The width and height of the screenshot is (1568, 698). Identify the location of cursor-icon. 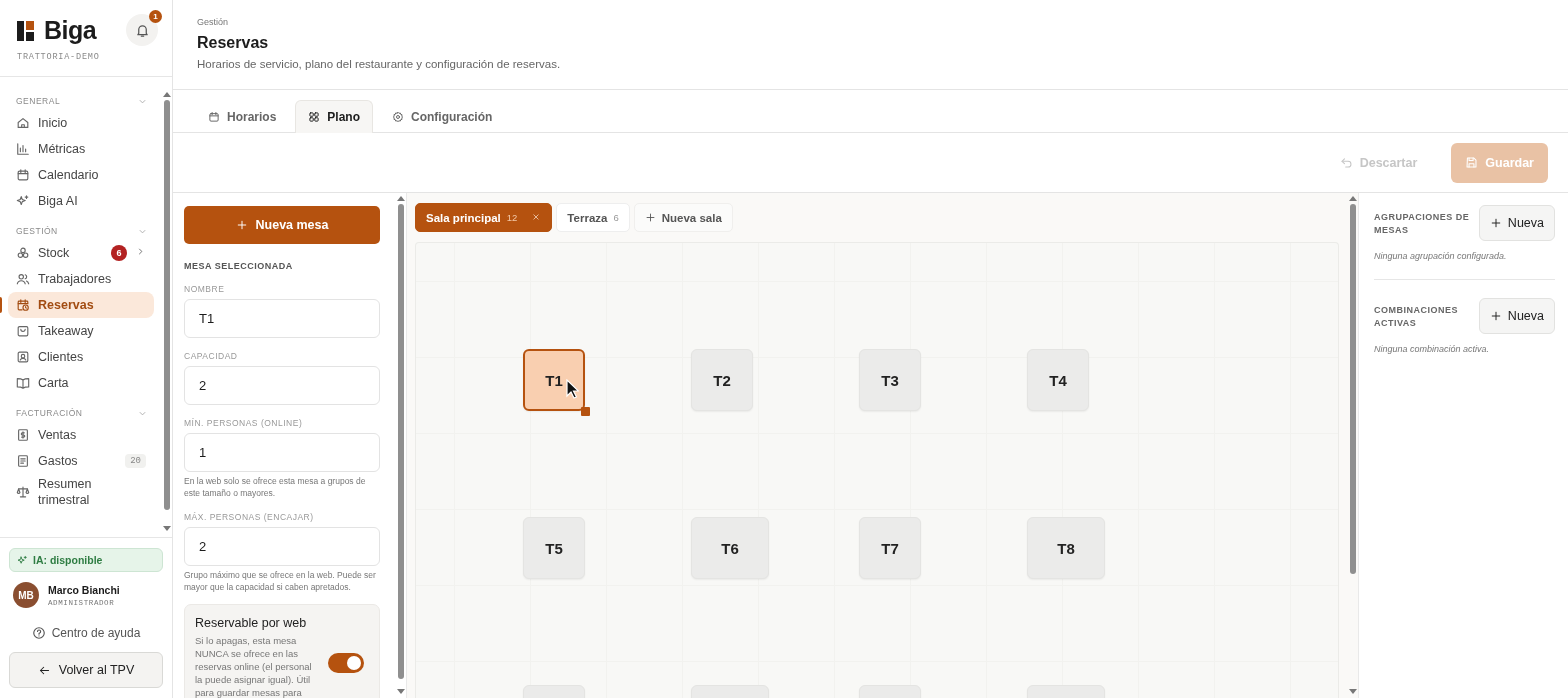
(572, 389).